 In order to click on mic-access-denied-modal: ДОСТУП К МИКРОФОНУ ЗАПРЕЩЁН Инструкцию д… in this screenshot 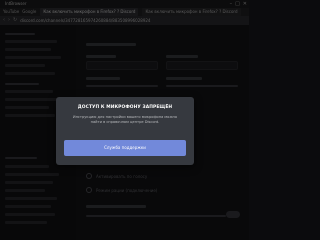, I will do `click(125, 131)`.